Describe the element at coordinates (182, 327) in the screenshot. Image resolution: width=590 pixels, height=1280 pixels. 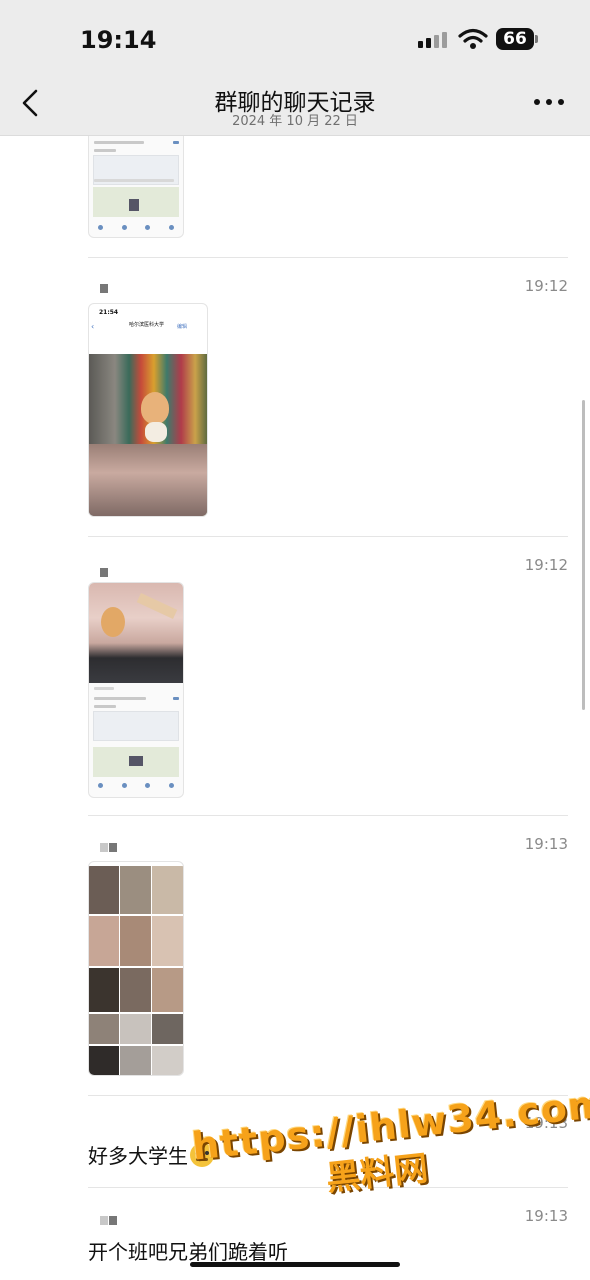
I see `screenshot-edit: 编辑` at that location.